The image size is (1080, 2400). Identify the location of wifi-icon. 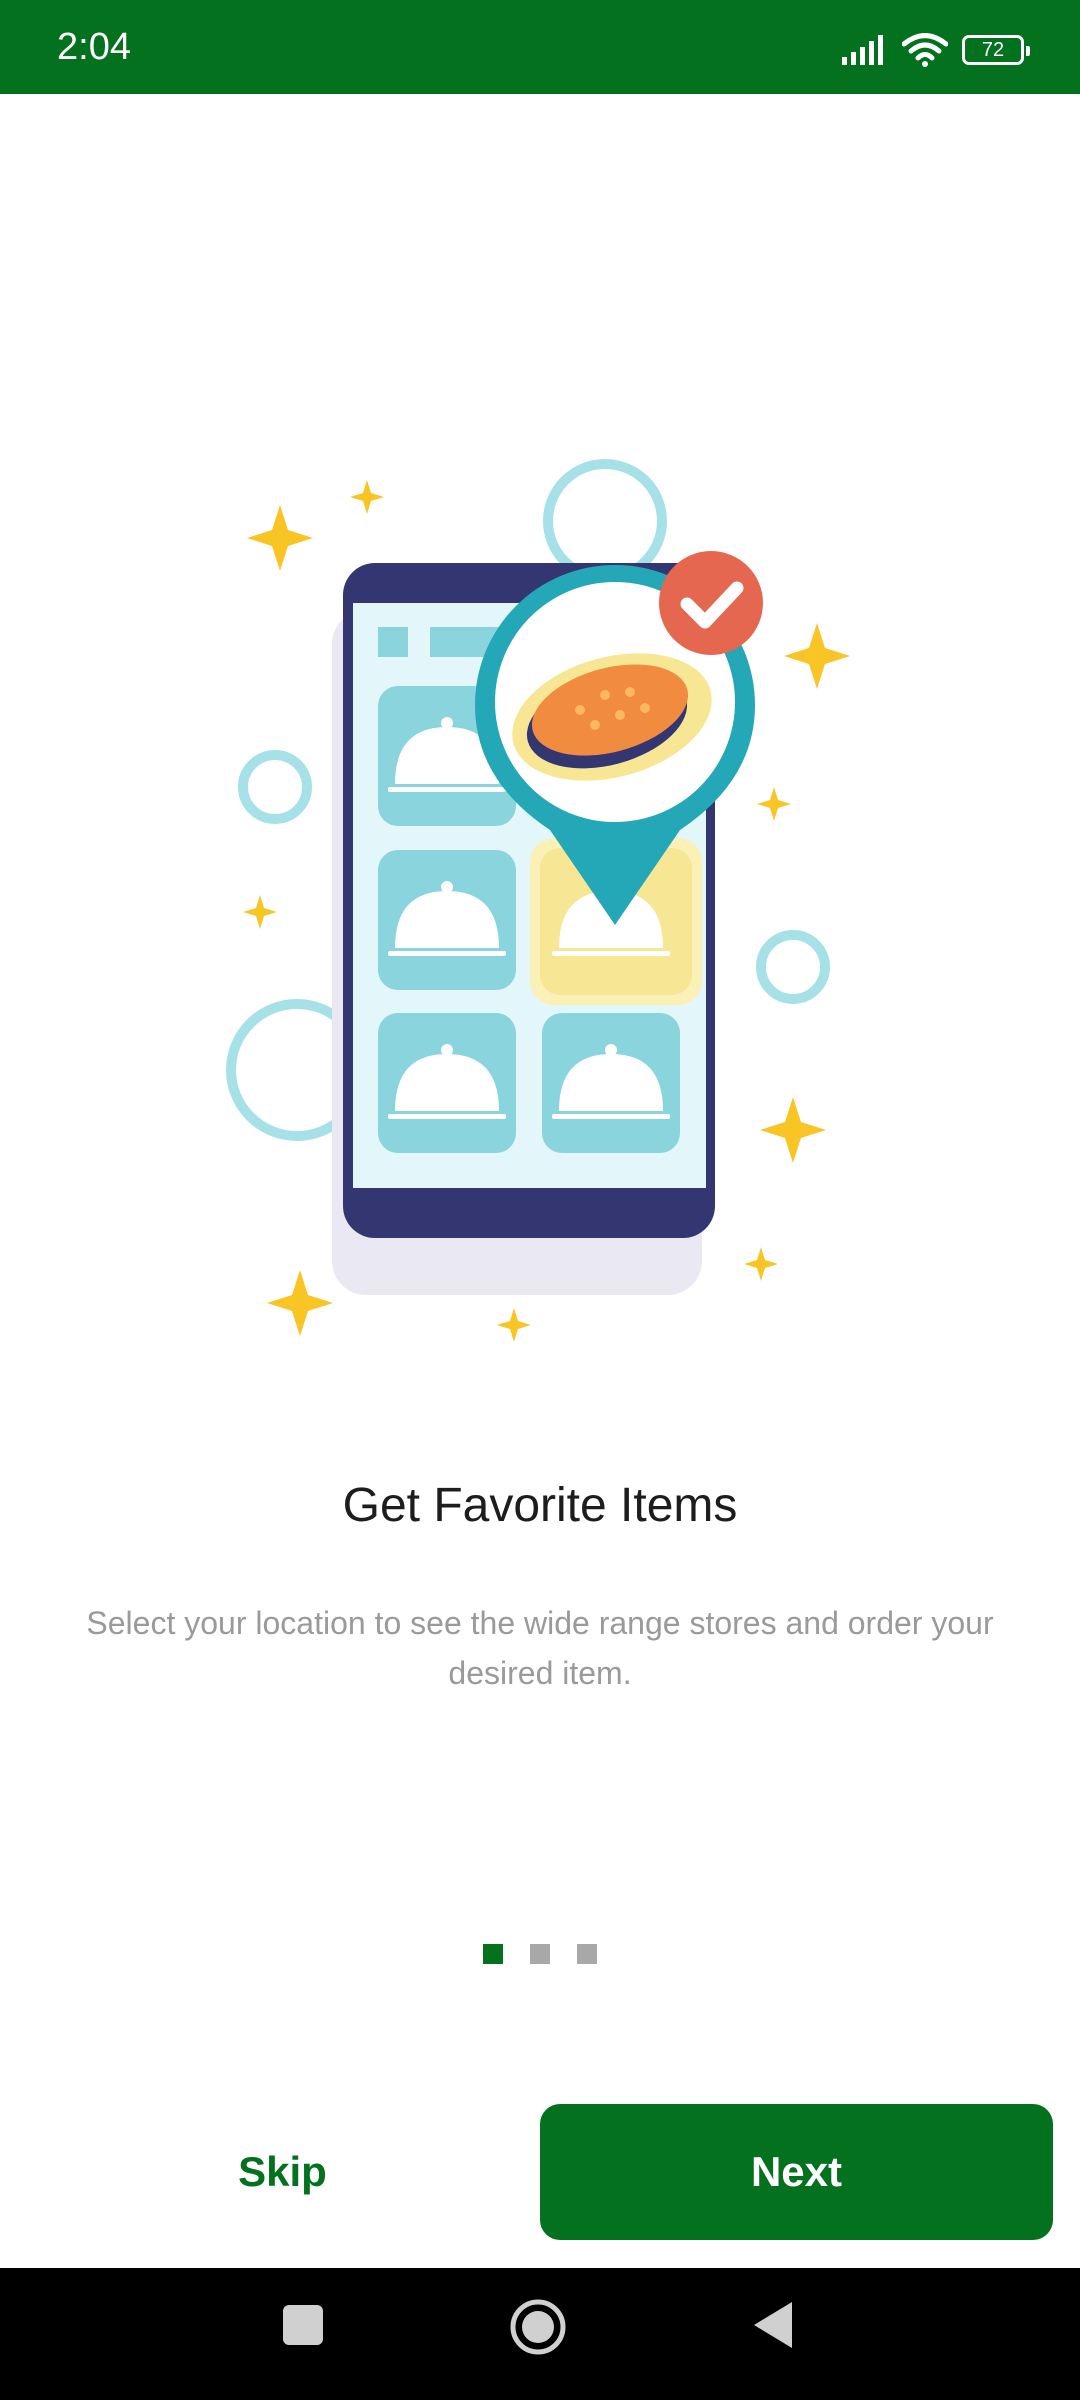
(925, 50).